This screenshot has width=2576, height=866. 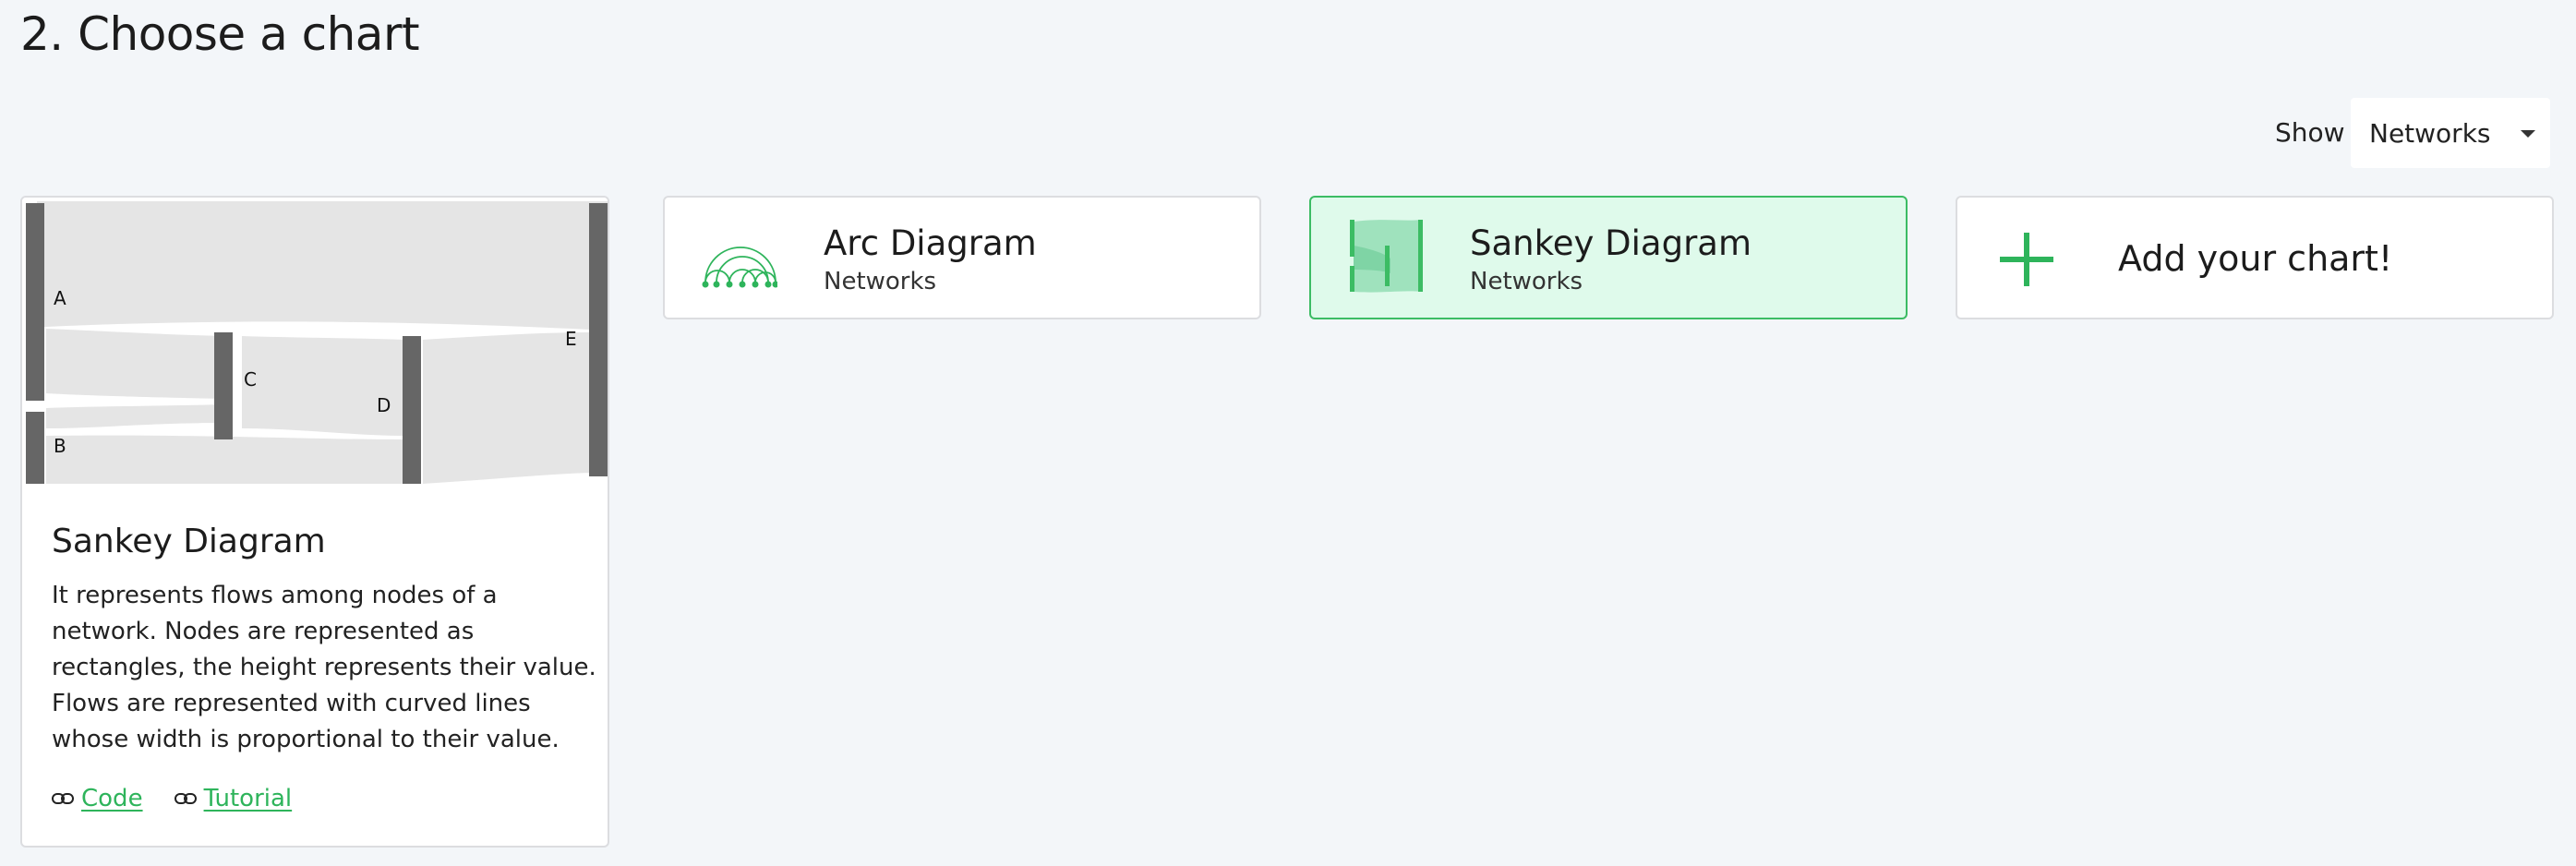 I want to click on sankey-node-a, so click(x=35, y=302).